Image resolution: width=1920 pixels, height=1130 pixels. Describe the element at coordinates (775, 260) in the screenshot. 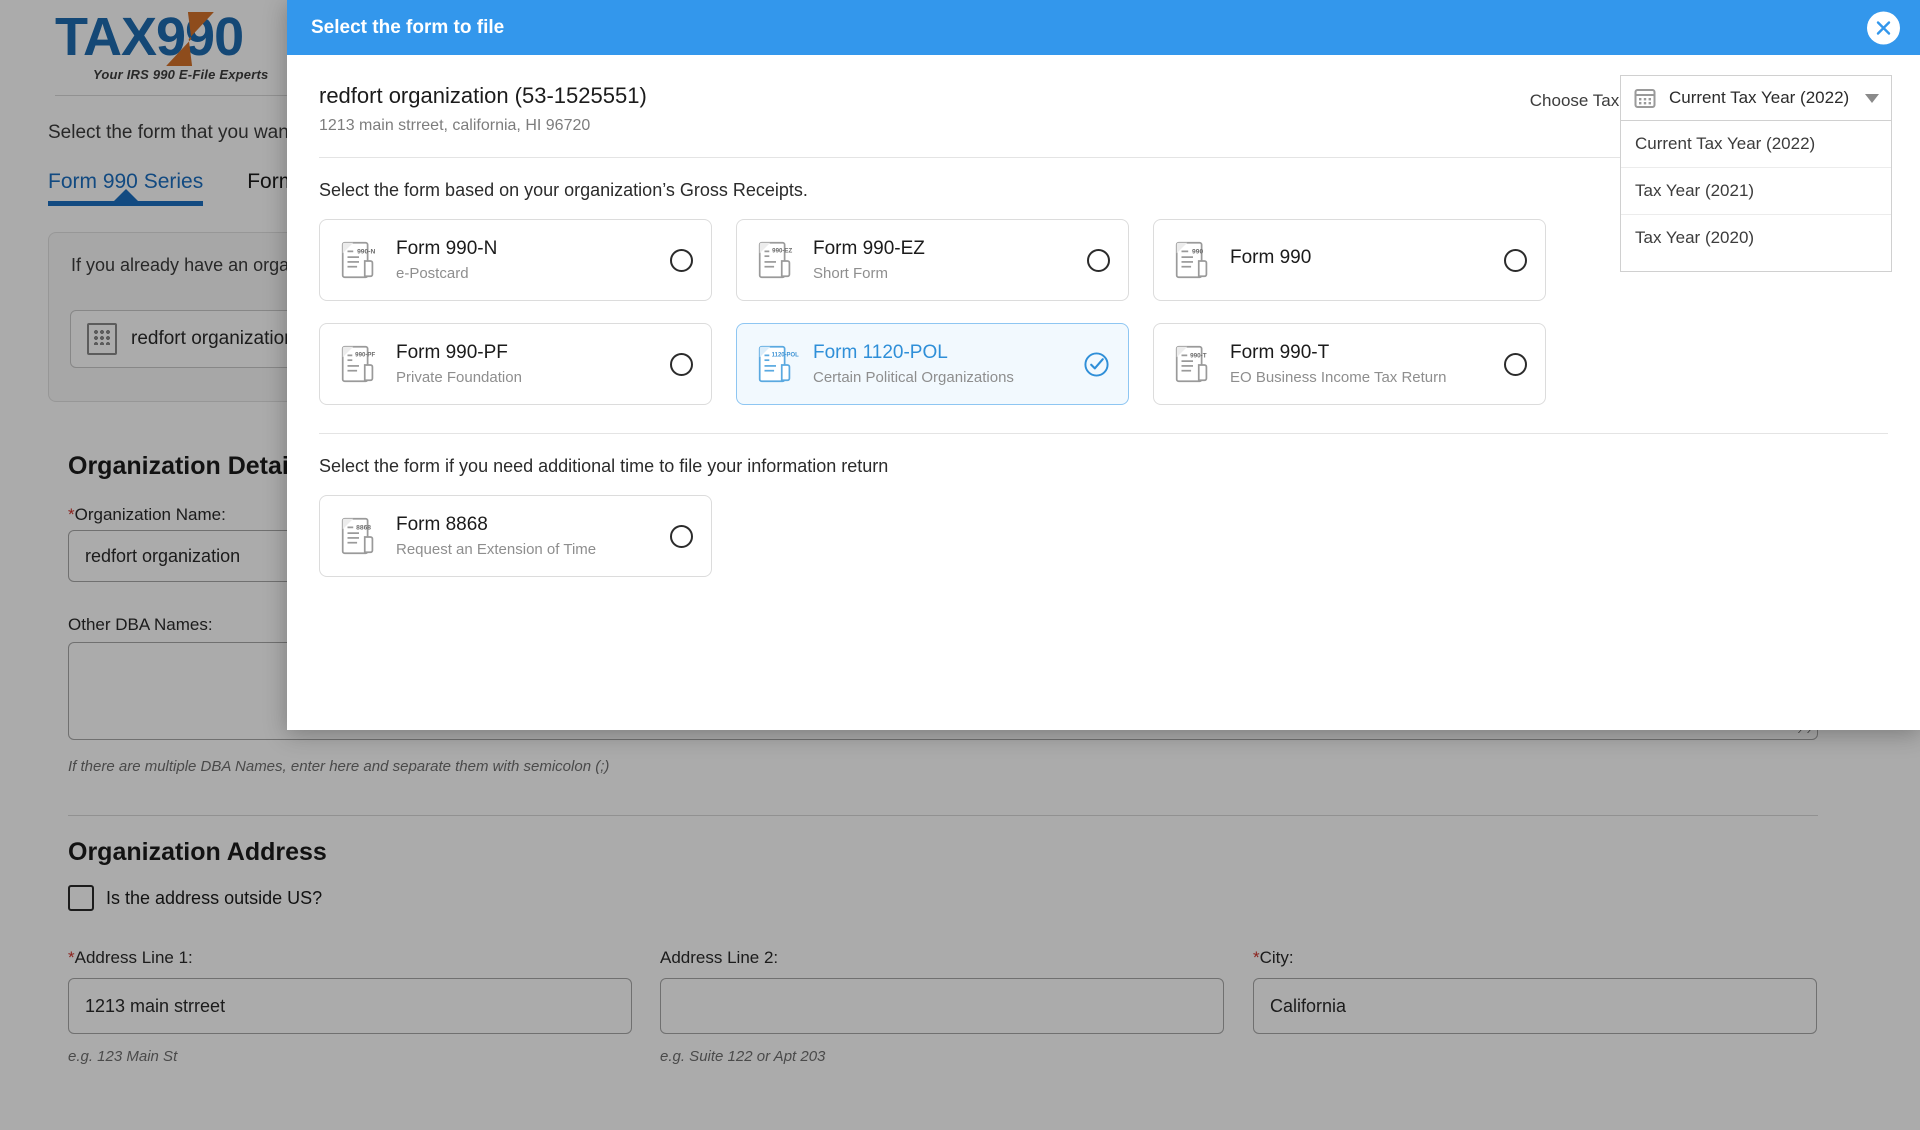

I see `document-icon: 990-EZ` at that location.